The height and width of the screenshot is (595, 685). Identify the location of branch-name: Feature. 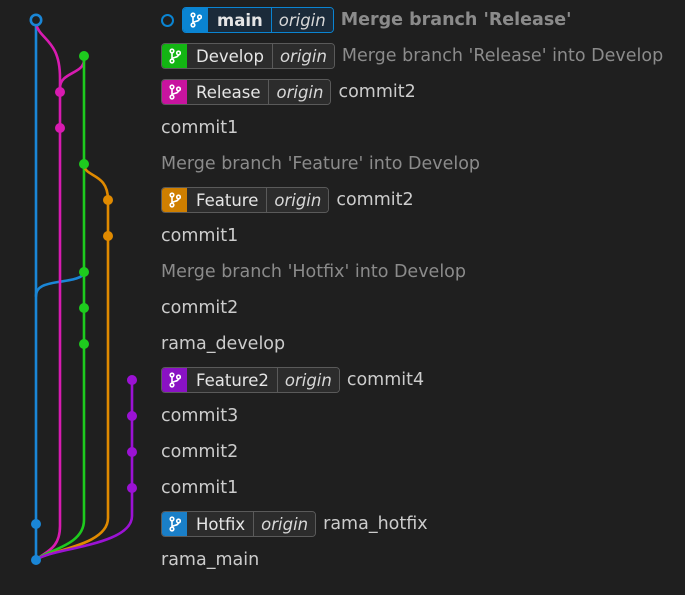
(227, 200).